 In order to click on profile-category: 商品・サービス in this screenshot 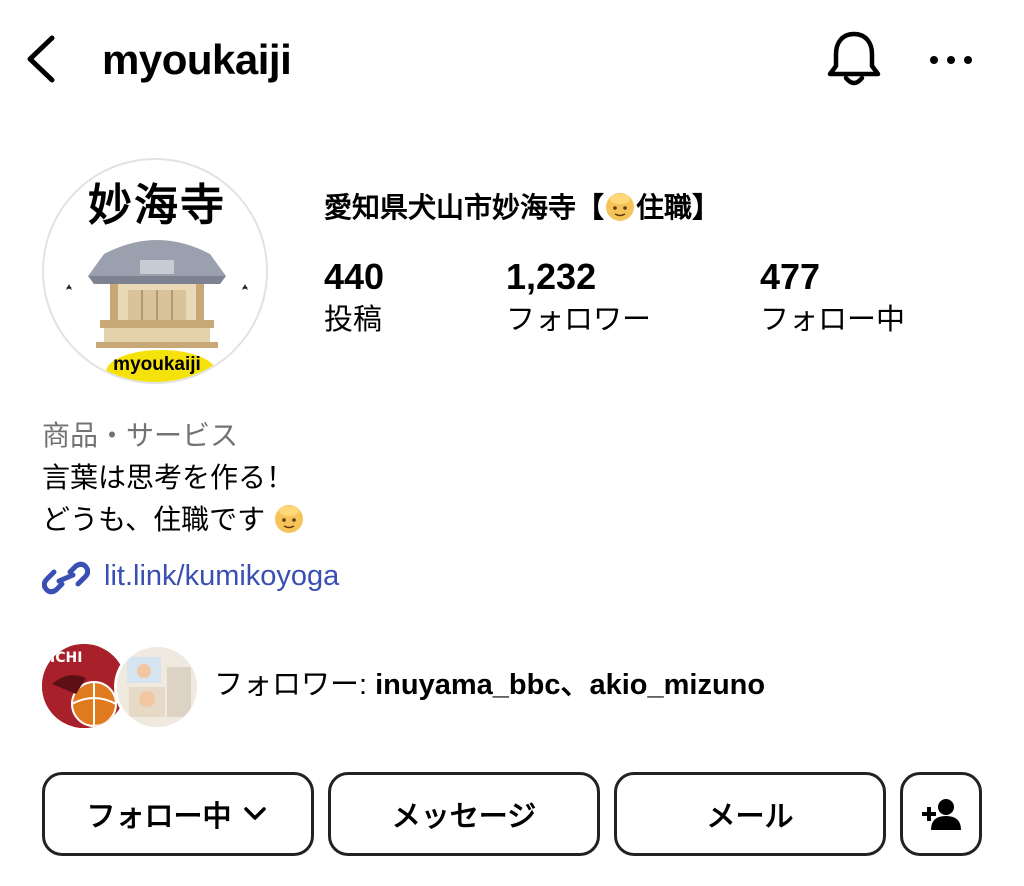, I will do `click(140, 435)`.